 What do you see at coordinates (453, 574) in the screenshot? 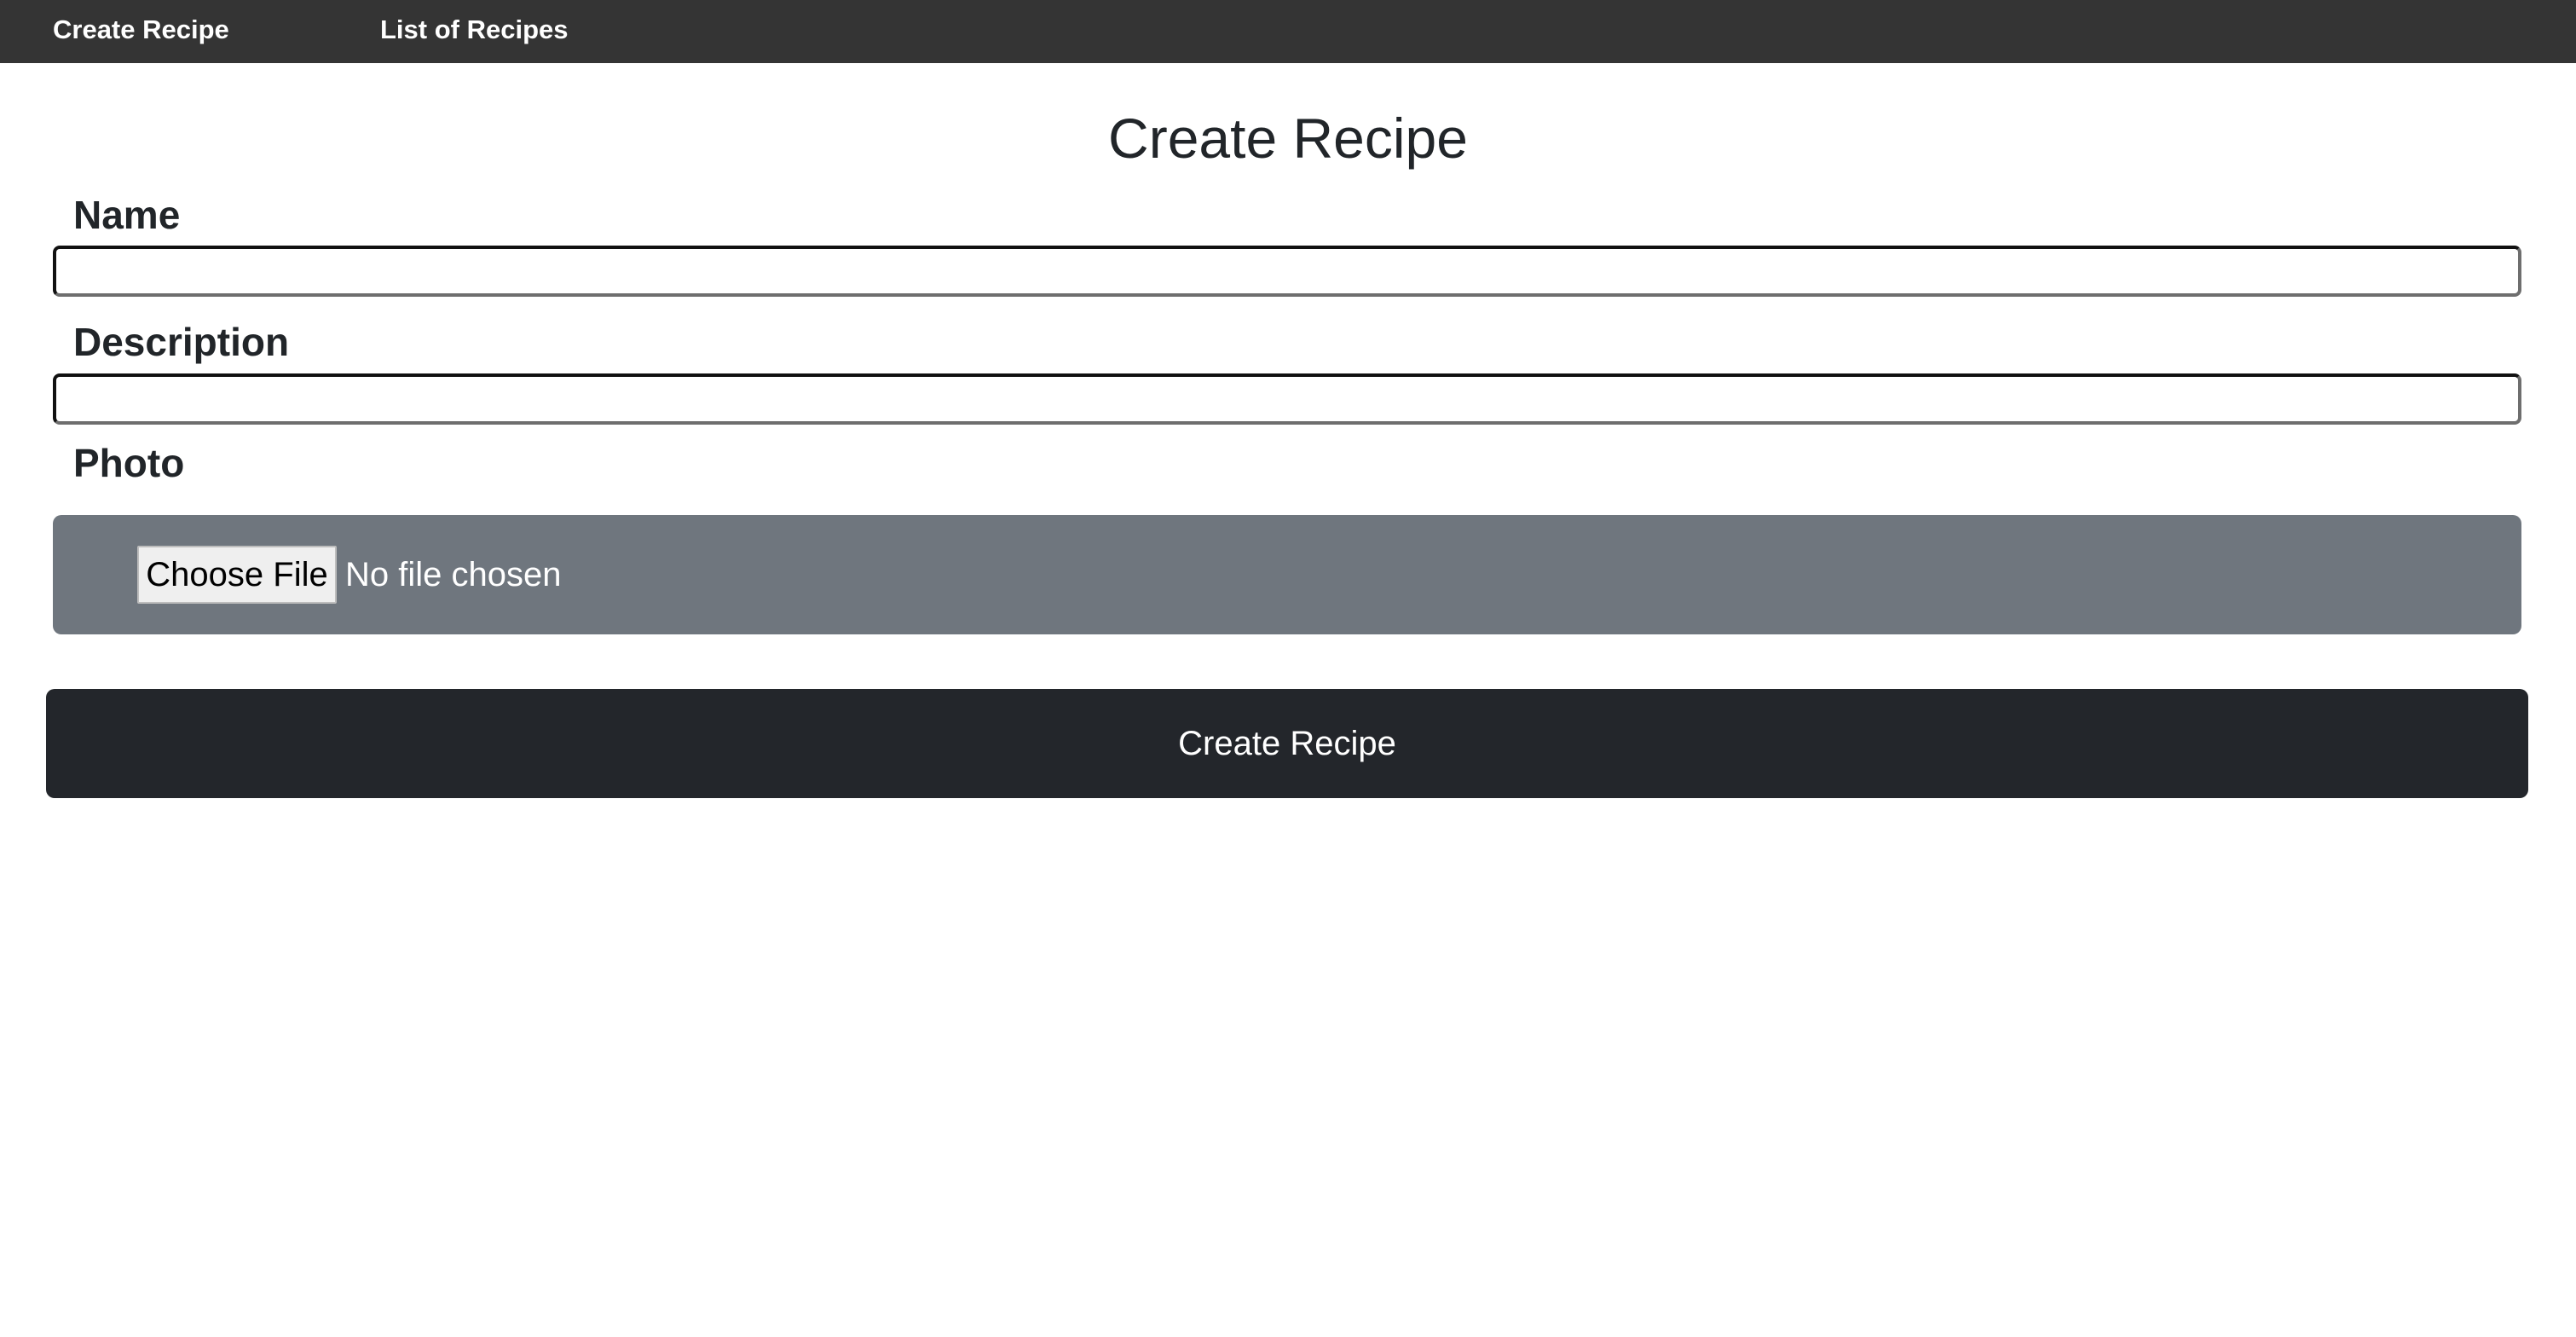
I see `file-status-text: No file chosen` at bounding box center [453, 574].